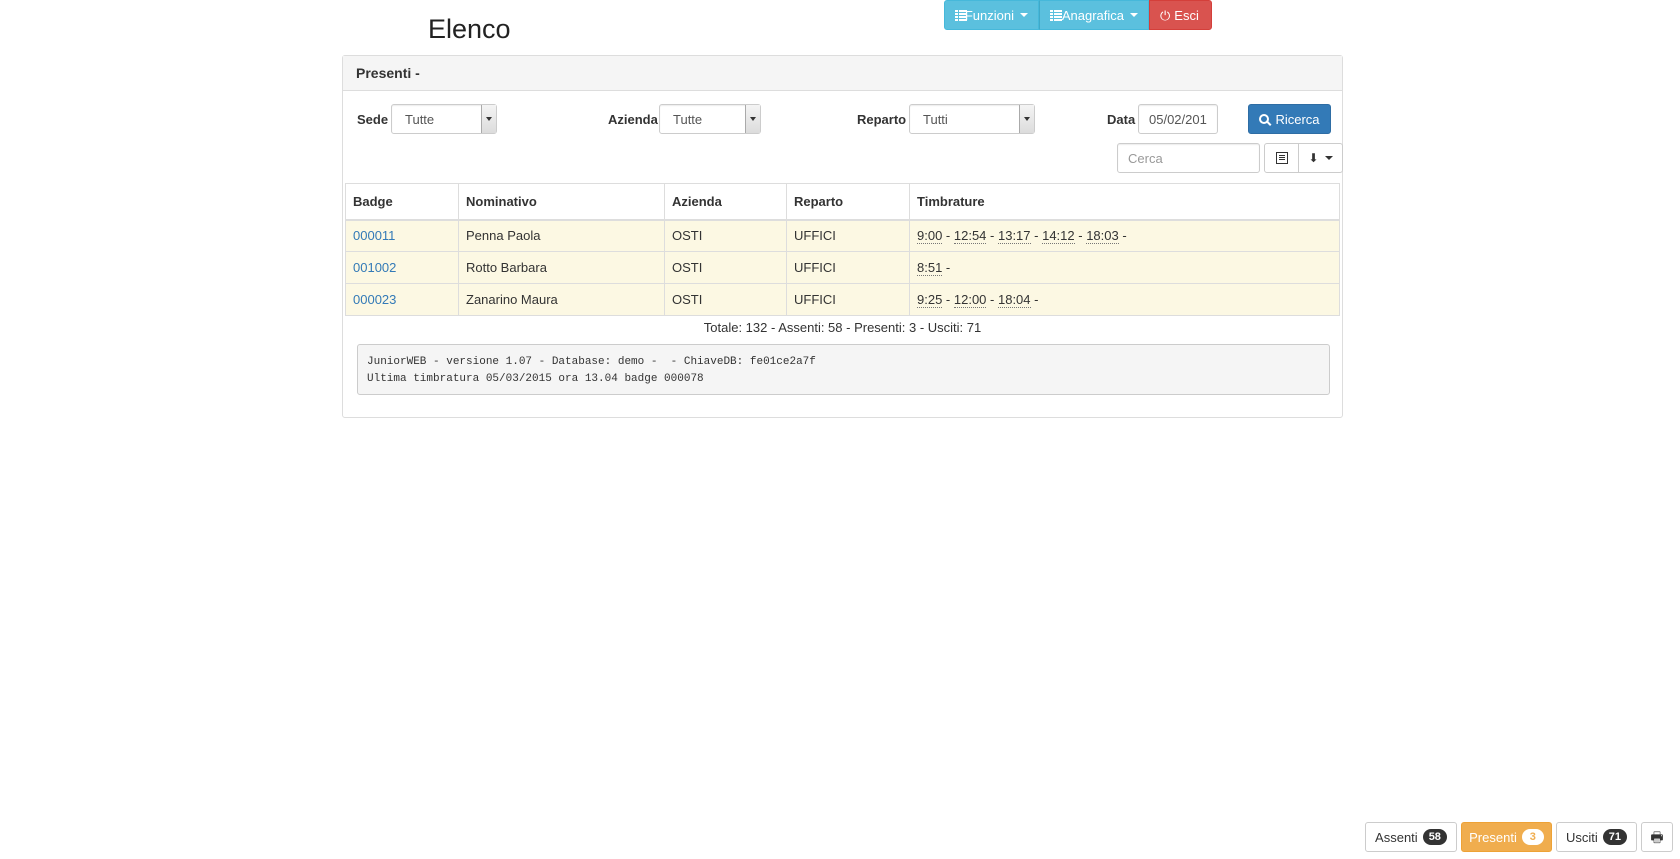  I want to click on badge-link: 000023, so click(374, 299).